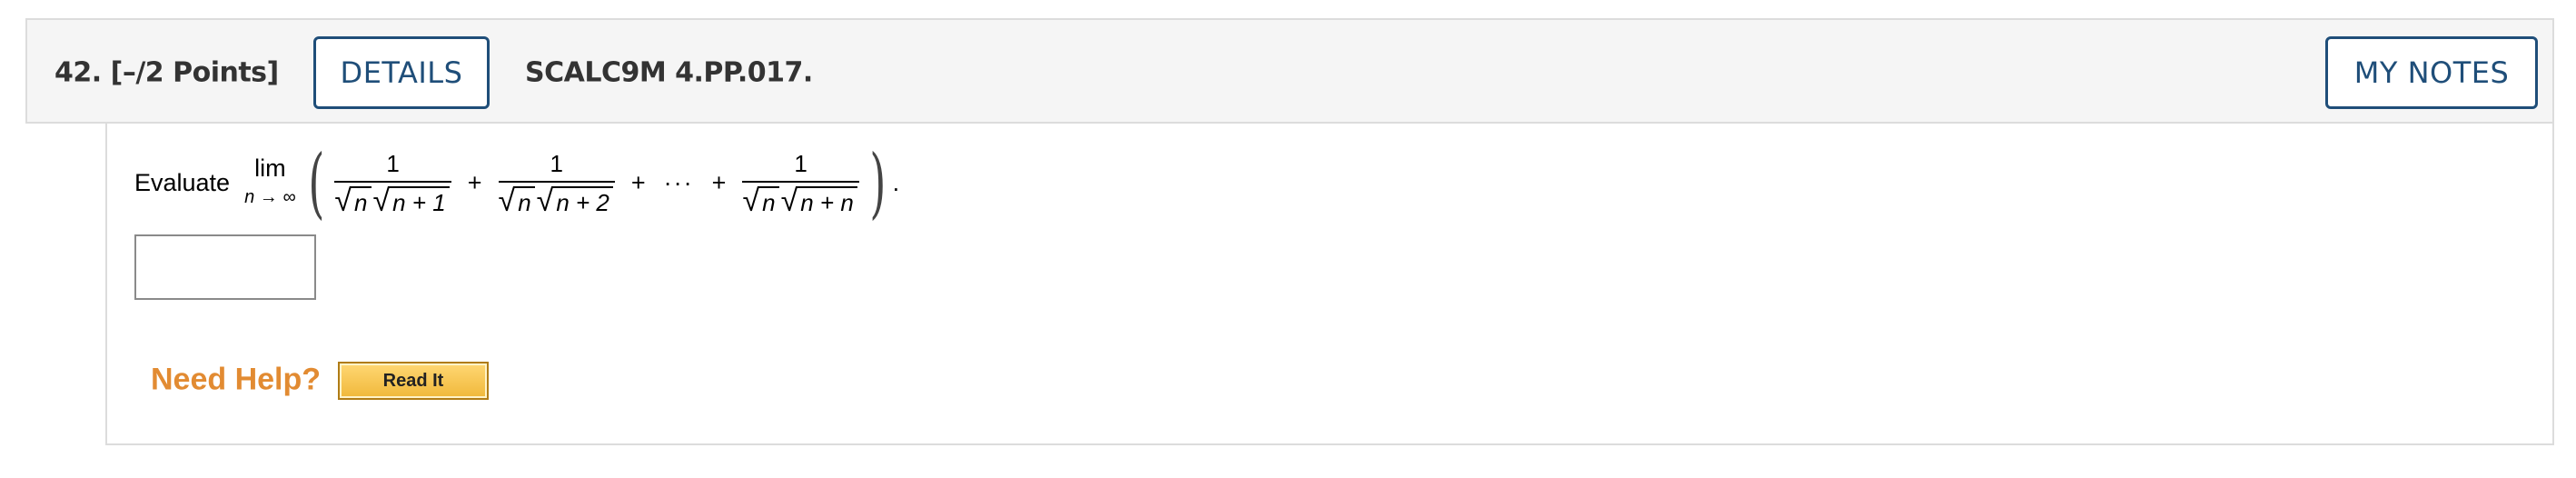 Image resolution: width=2576 pixels, height=478 pixels. Describe the element at coordinates (182, 182) in the screenshot. I see `problem-prompt: Evaluate` at that location.